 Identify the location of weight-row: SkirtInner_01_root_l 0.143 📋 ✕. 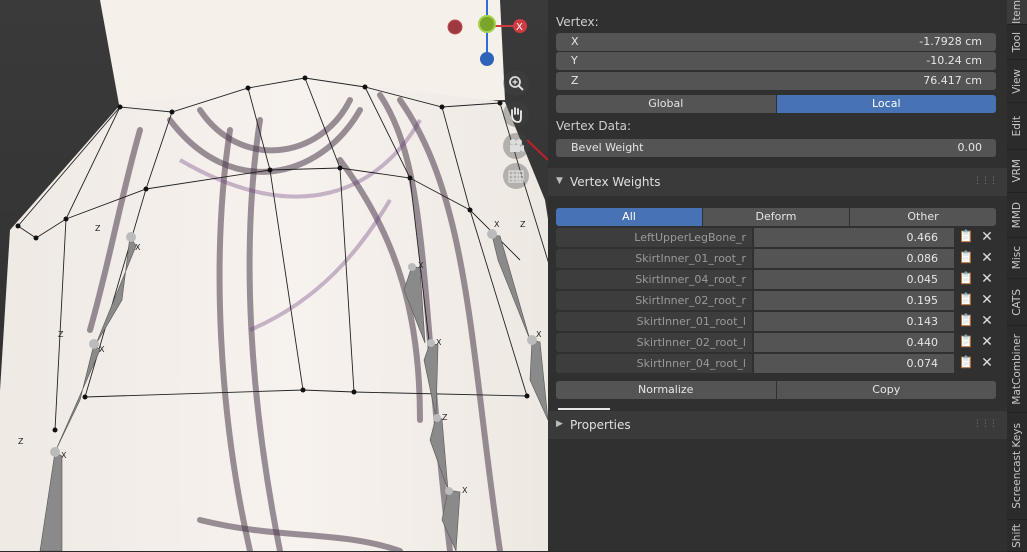
(776, 321).